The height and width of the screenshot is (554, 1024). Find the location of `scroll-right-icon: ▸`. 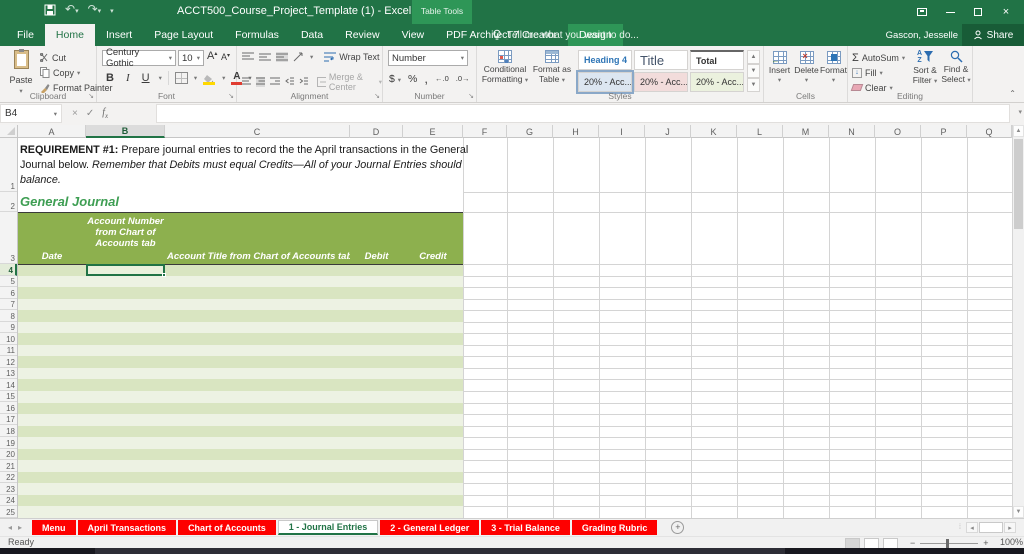

scroll-right-icon: ▸ is located at coordinates (1010, 527).